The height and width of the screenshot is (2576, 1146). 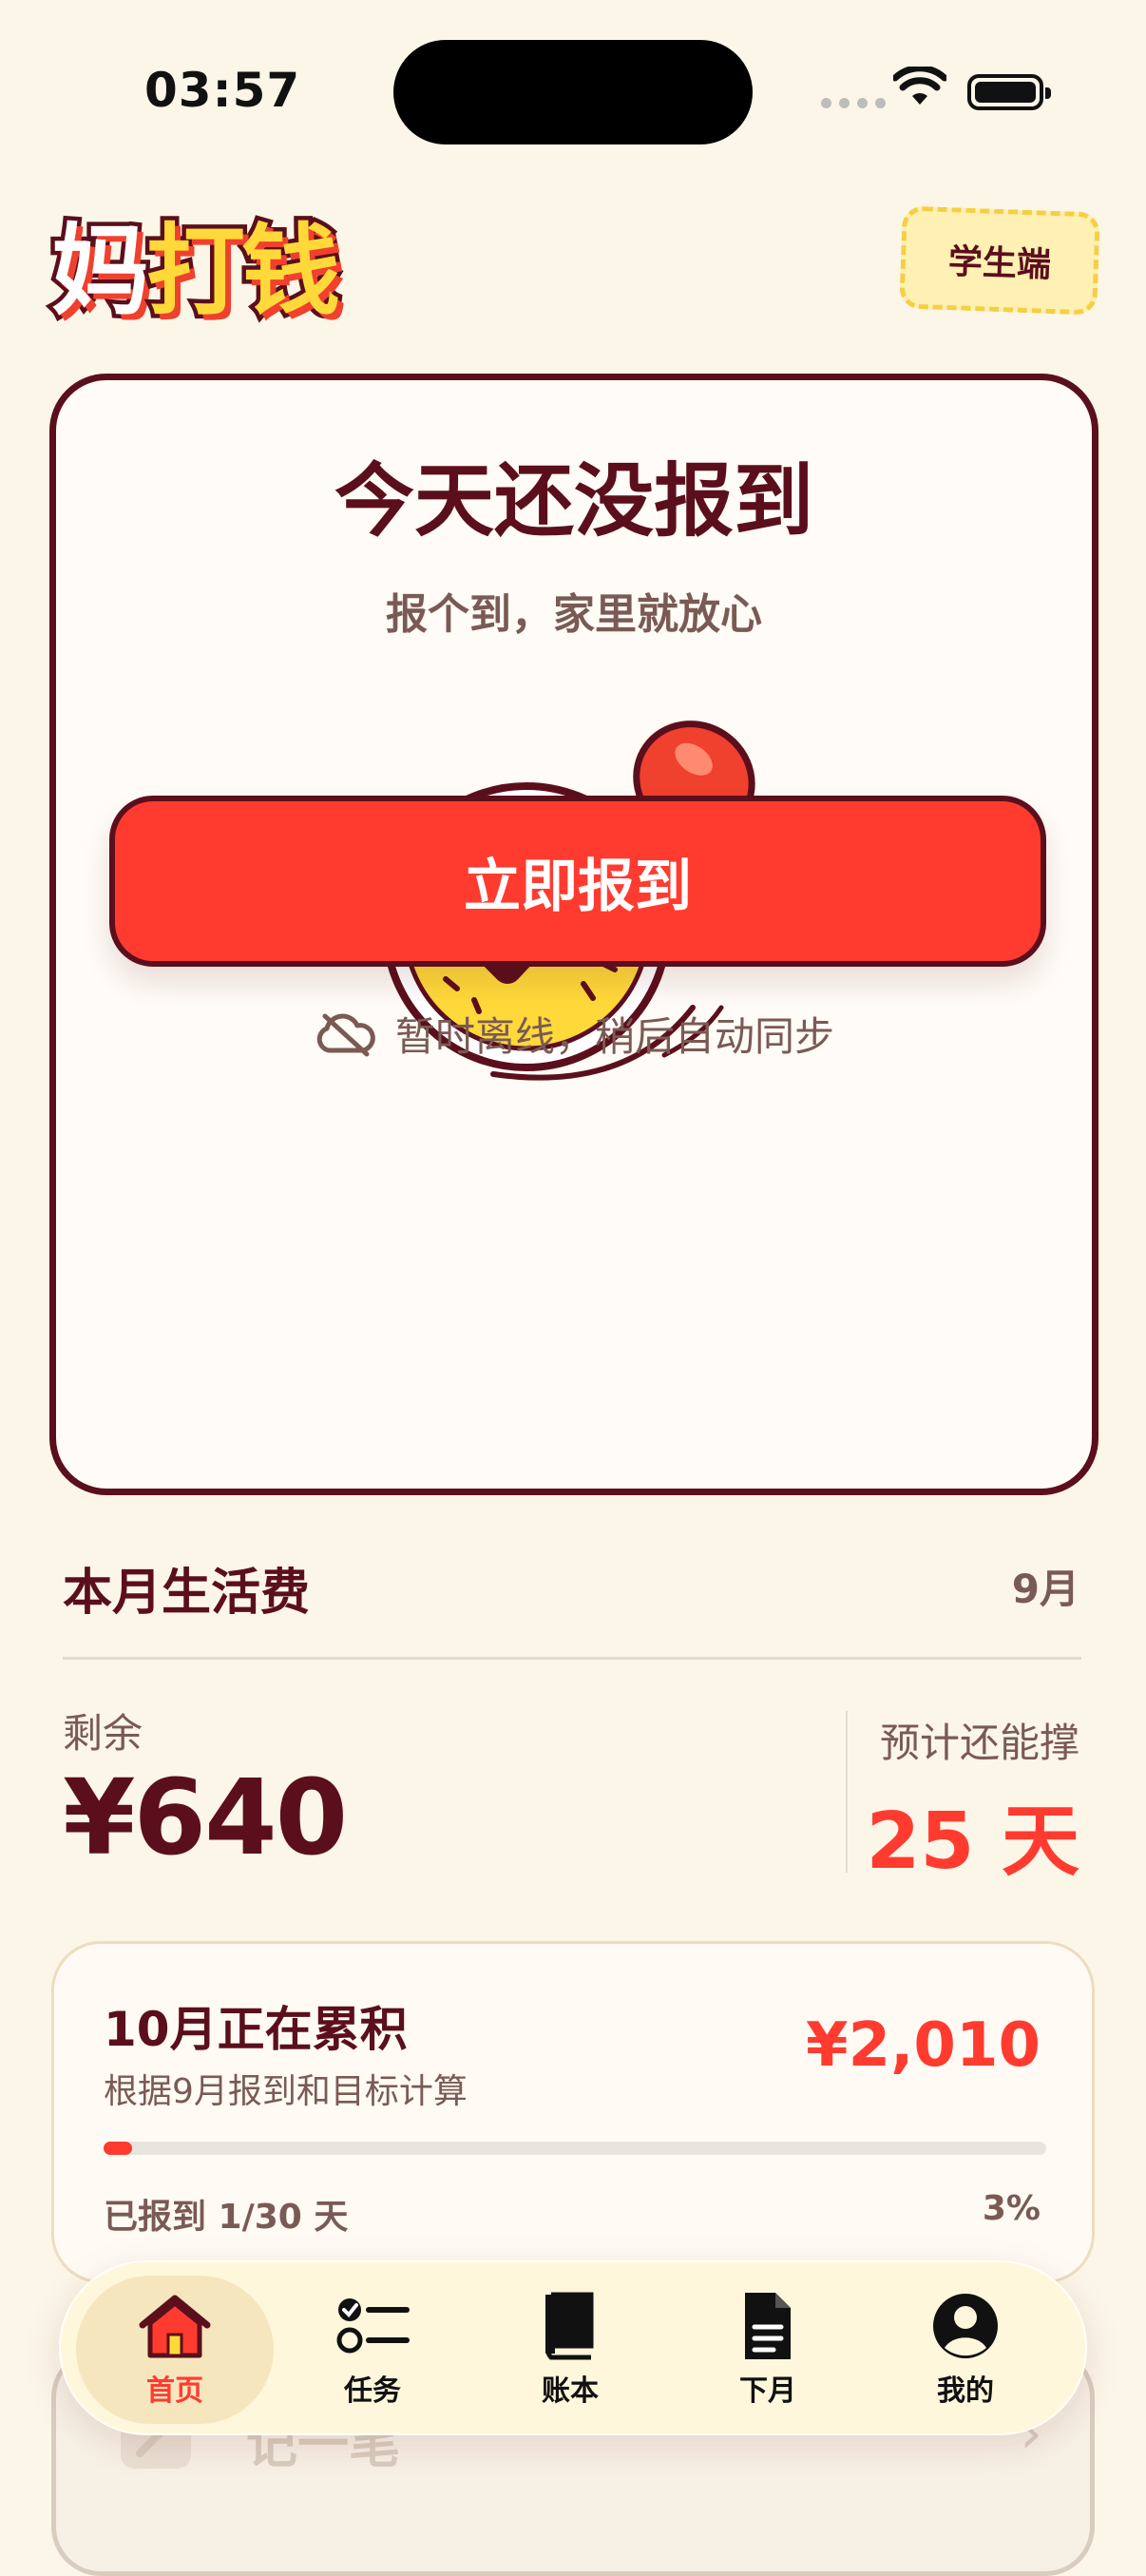 I want to click on tab-home: 首页, so click(x=175, y=2350).